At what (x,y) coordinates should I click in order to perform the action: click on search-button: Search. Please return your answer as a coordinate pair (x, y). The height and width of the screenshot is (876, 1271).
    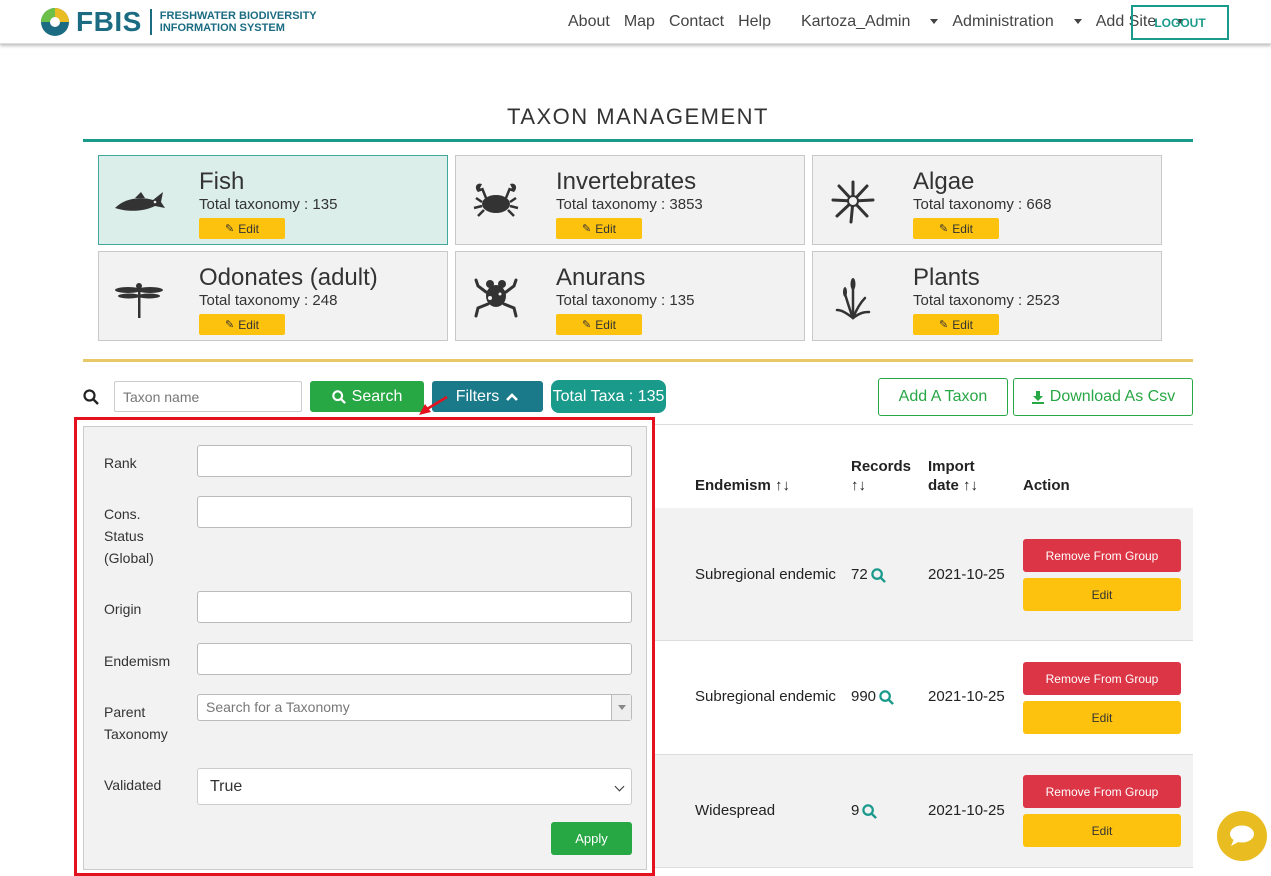
    Looking at the image, I should click on (367, 396).